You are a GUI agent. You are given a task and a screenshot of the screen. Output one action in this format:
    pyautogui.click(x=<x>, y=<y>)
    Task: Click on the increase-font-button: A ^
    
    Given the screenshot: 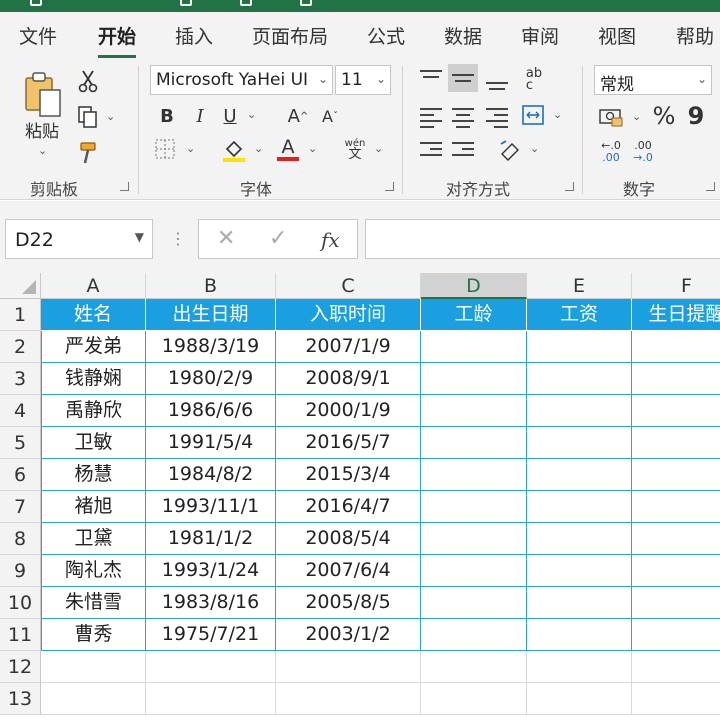 What is the action you would take?
    pyautogui.click(x=298, y=116)
    